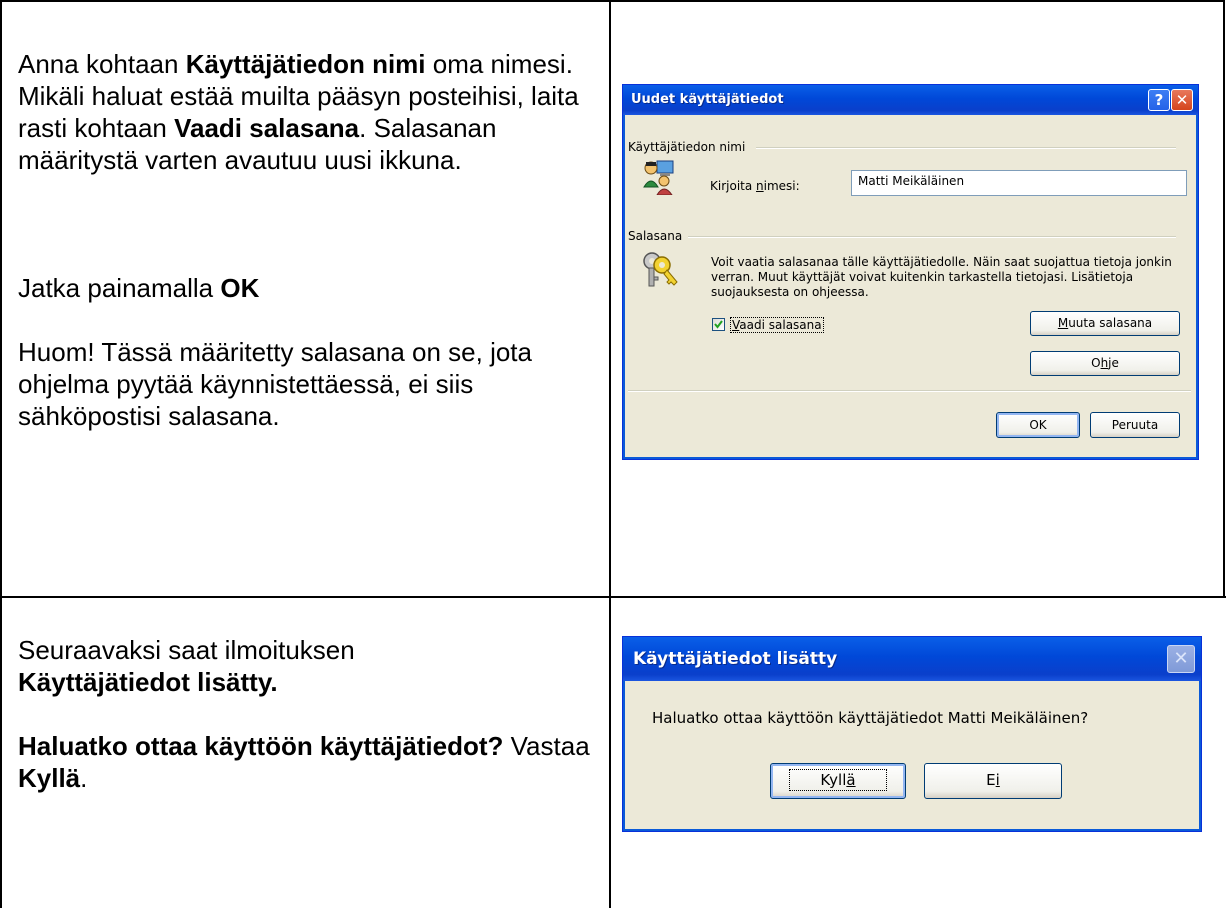 The width and height of the screenshot is (1226, 908). What do you see at coordinates (612, 1) in the screenshot?
I see `table-border-top` at bounding box center [612, 1].